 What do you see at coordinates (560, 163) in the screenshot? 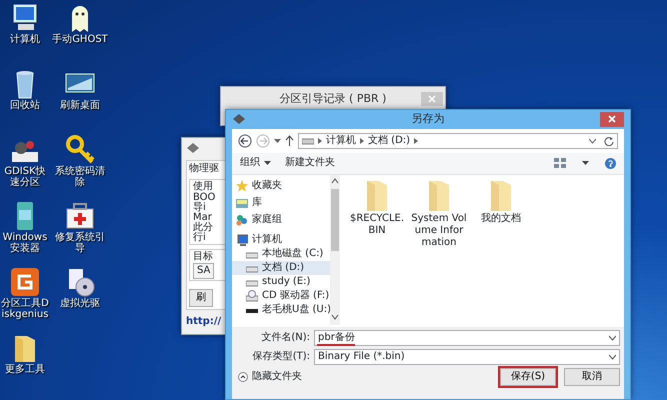
I see `view-options-icon` at bounding box center [560, 163].